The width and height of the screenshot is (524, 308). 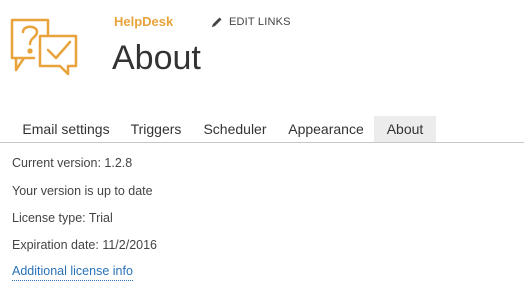 What do you see at coordinates (85, 245) in the screenshot?
I see `expiration-date-text: Expiration date: 11/2/2016` at bounding box center [85, 245].